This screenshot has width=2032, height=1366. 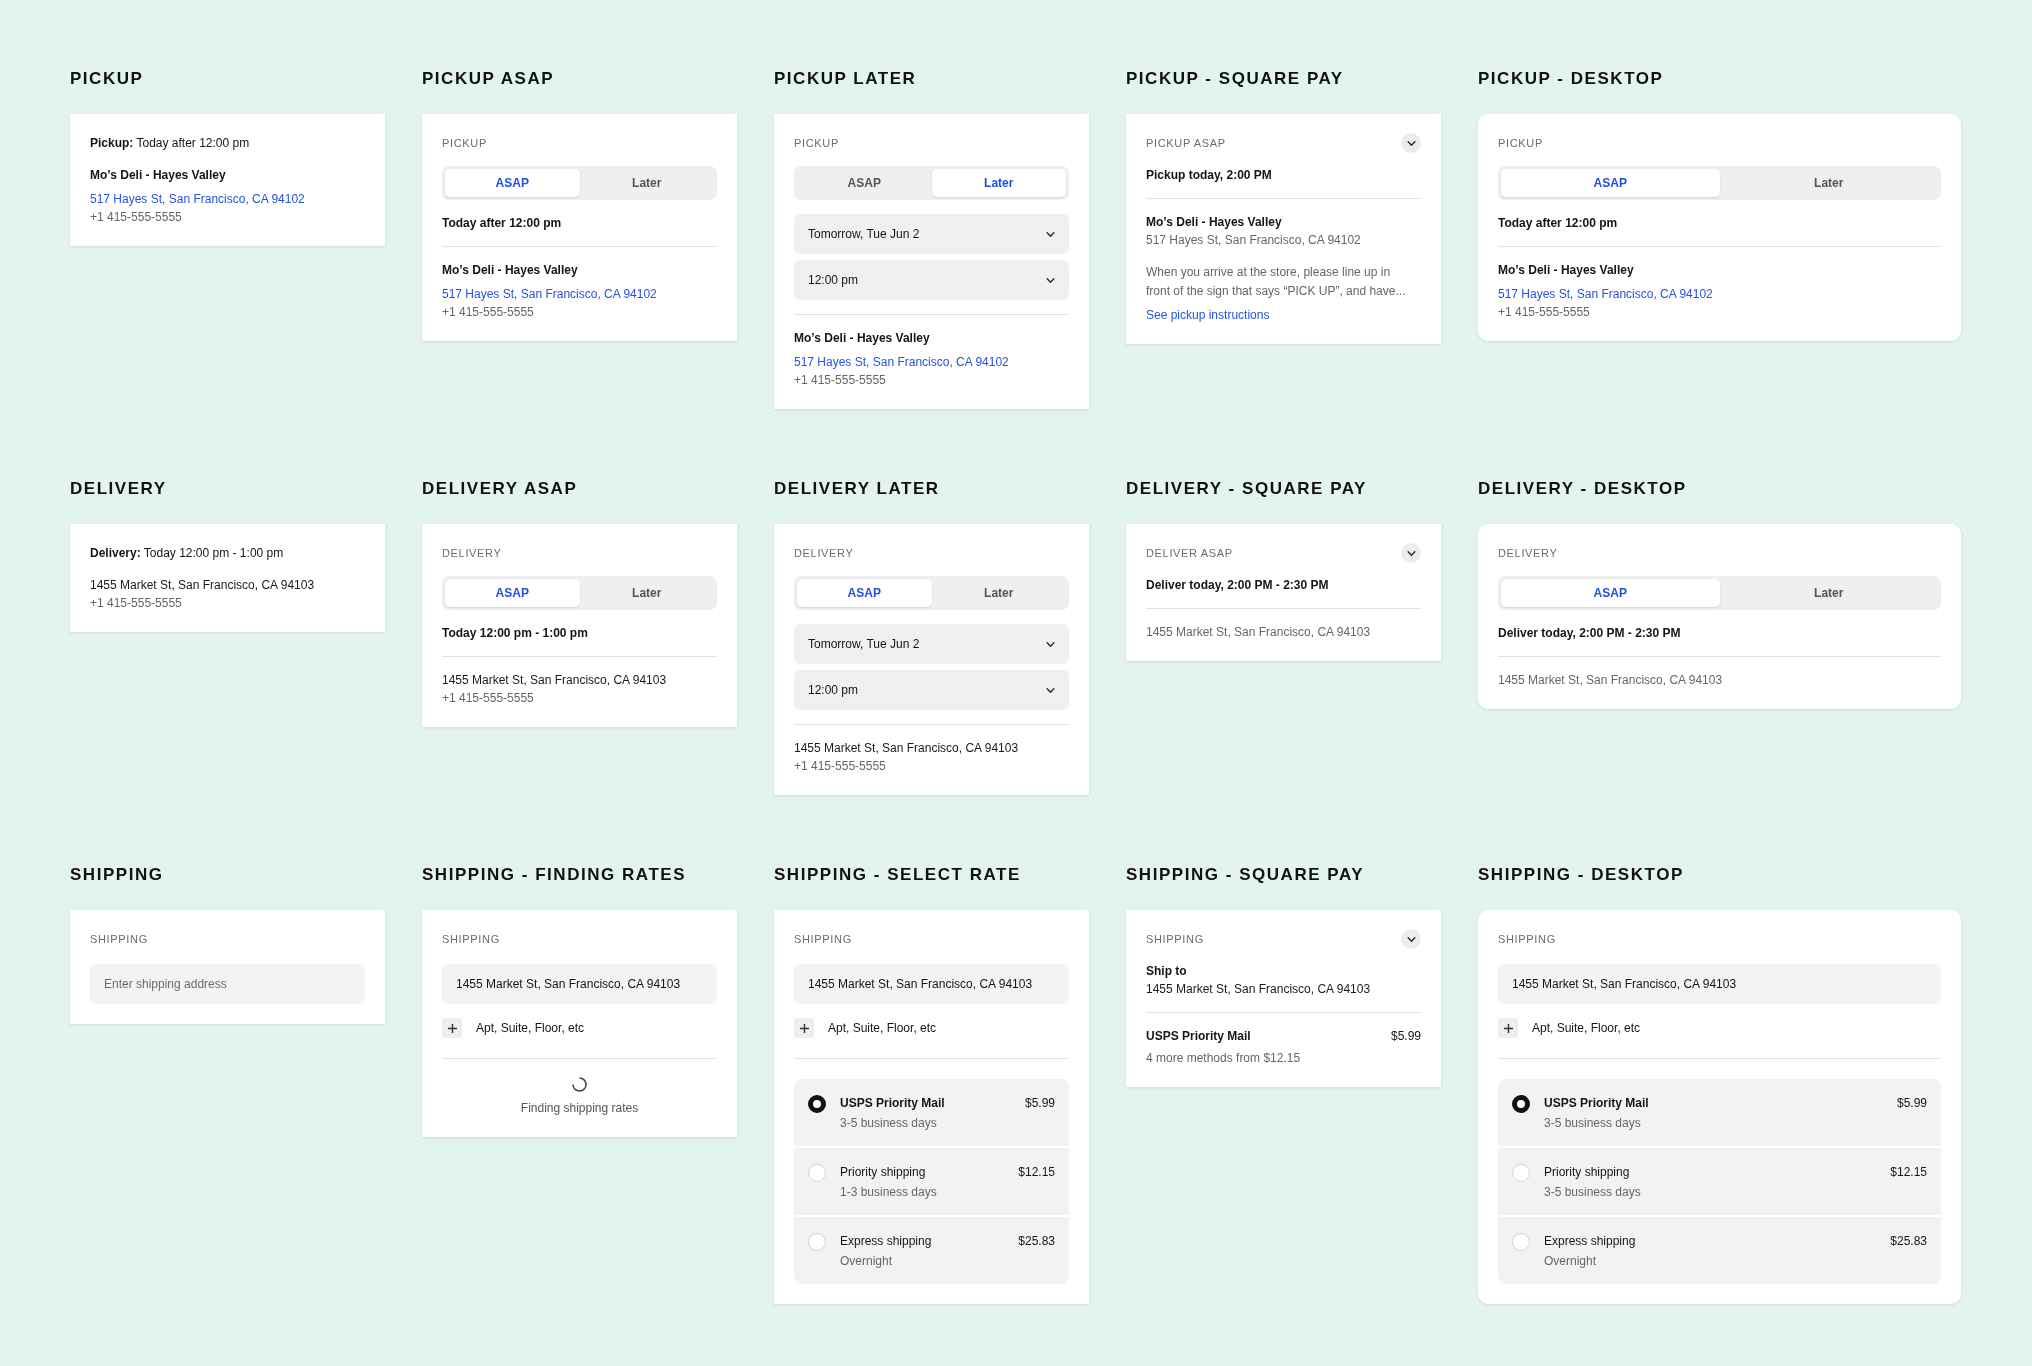 I want to click on section-title: DELIVERY - SQUARE PAY, so click(x=1247, y=489).